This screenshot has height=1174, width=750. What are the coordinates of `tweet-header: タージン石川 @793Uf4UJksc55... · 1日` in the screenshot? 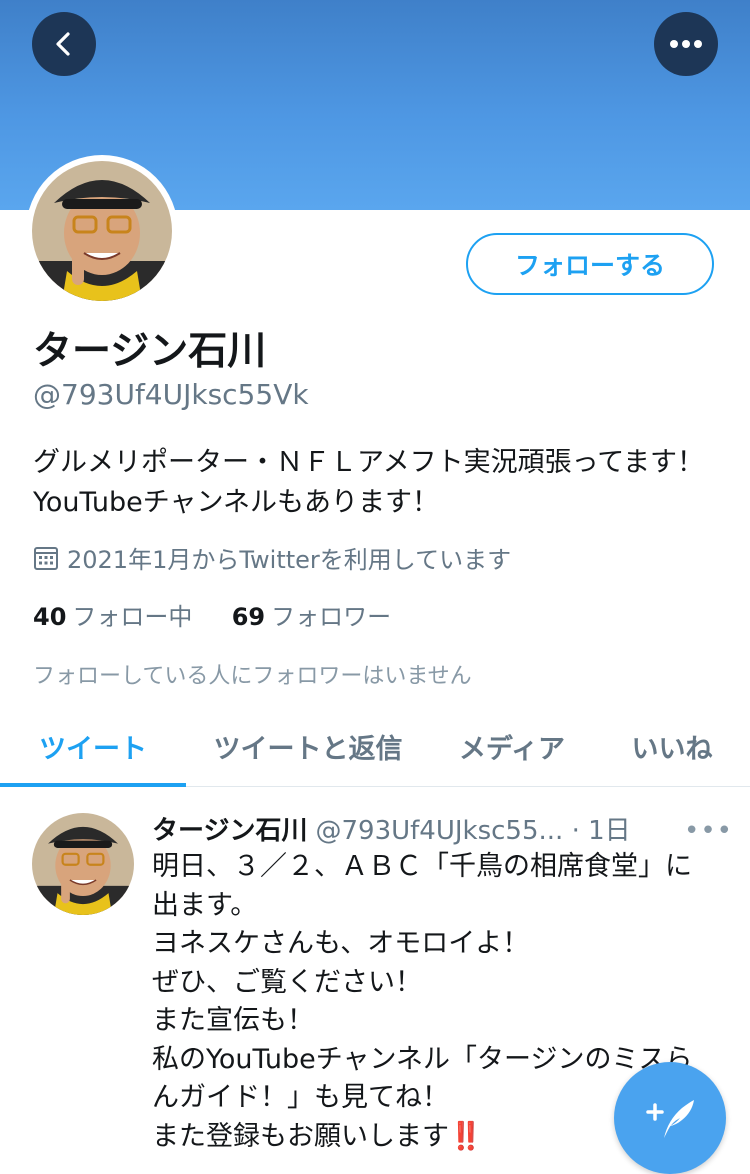 It's located at (434, 828).